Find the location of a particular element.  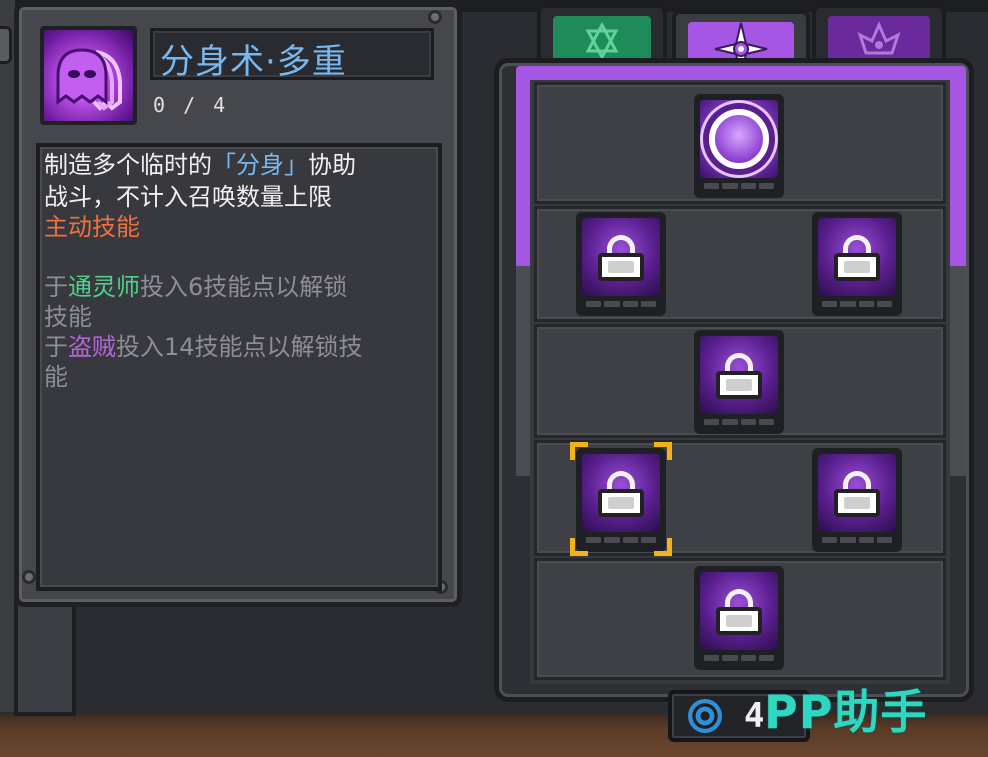

clone-skill-icon is located at coordinates (739, 139).